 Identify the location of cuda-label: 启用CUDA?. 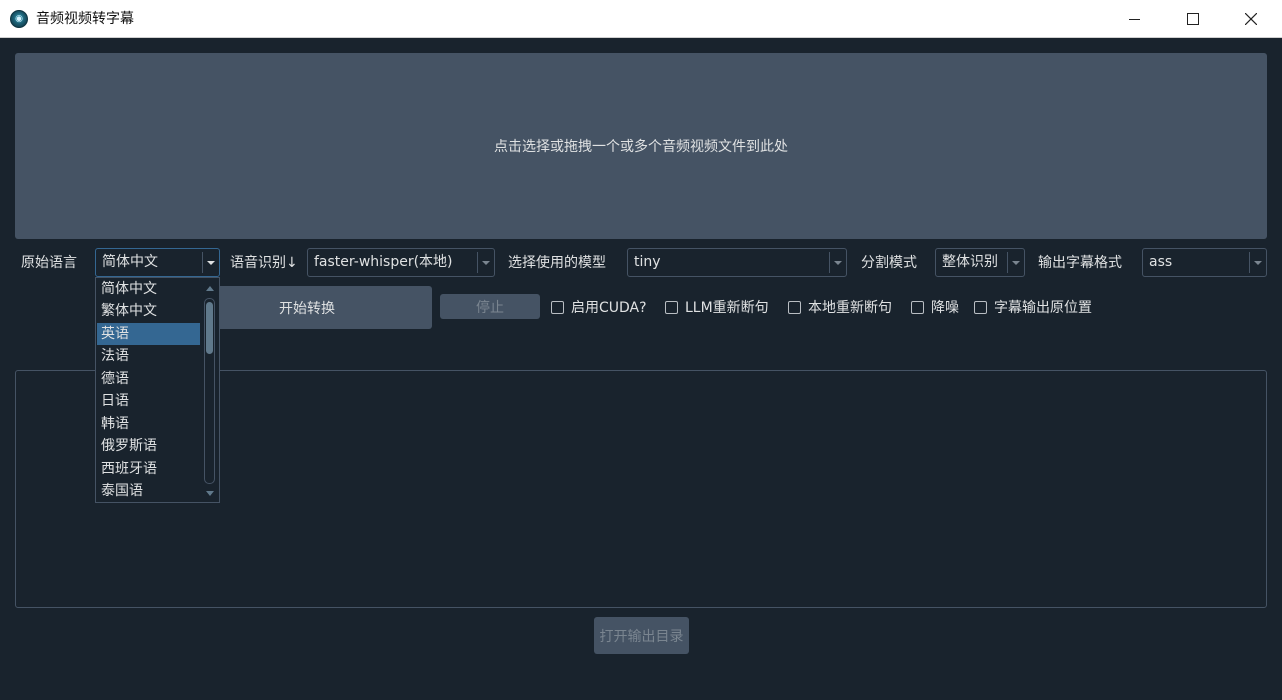
(609, 308).